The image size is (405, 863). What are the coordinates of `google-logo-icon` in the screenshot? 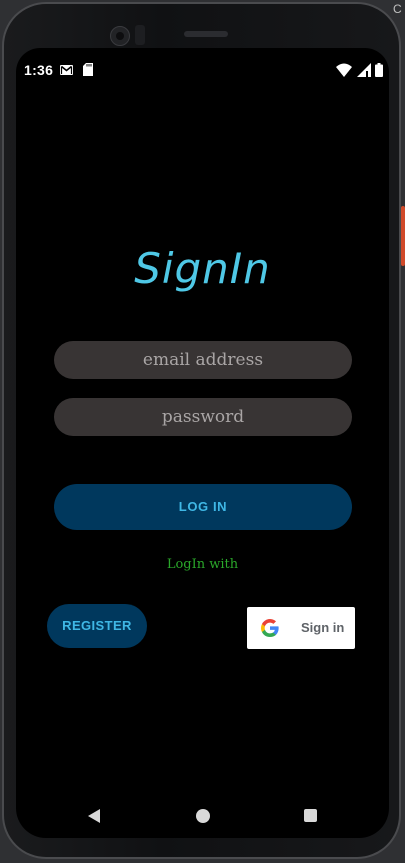 It's located at (270, 628).